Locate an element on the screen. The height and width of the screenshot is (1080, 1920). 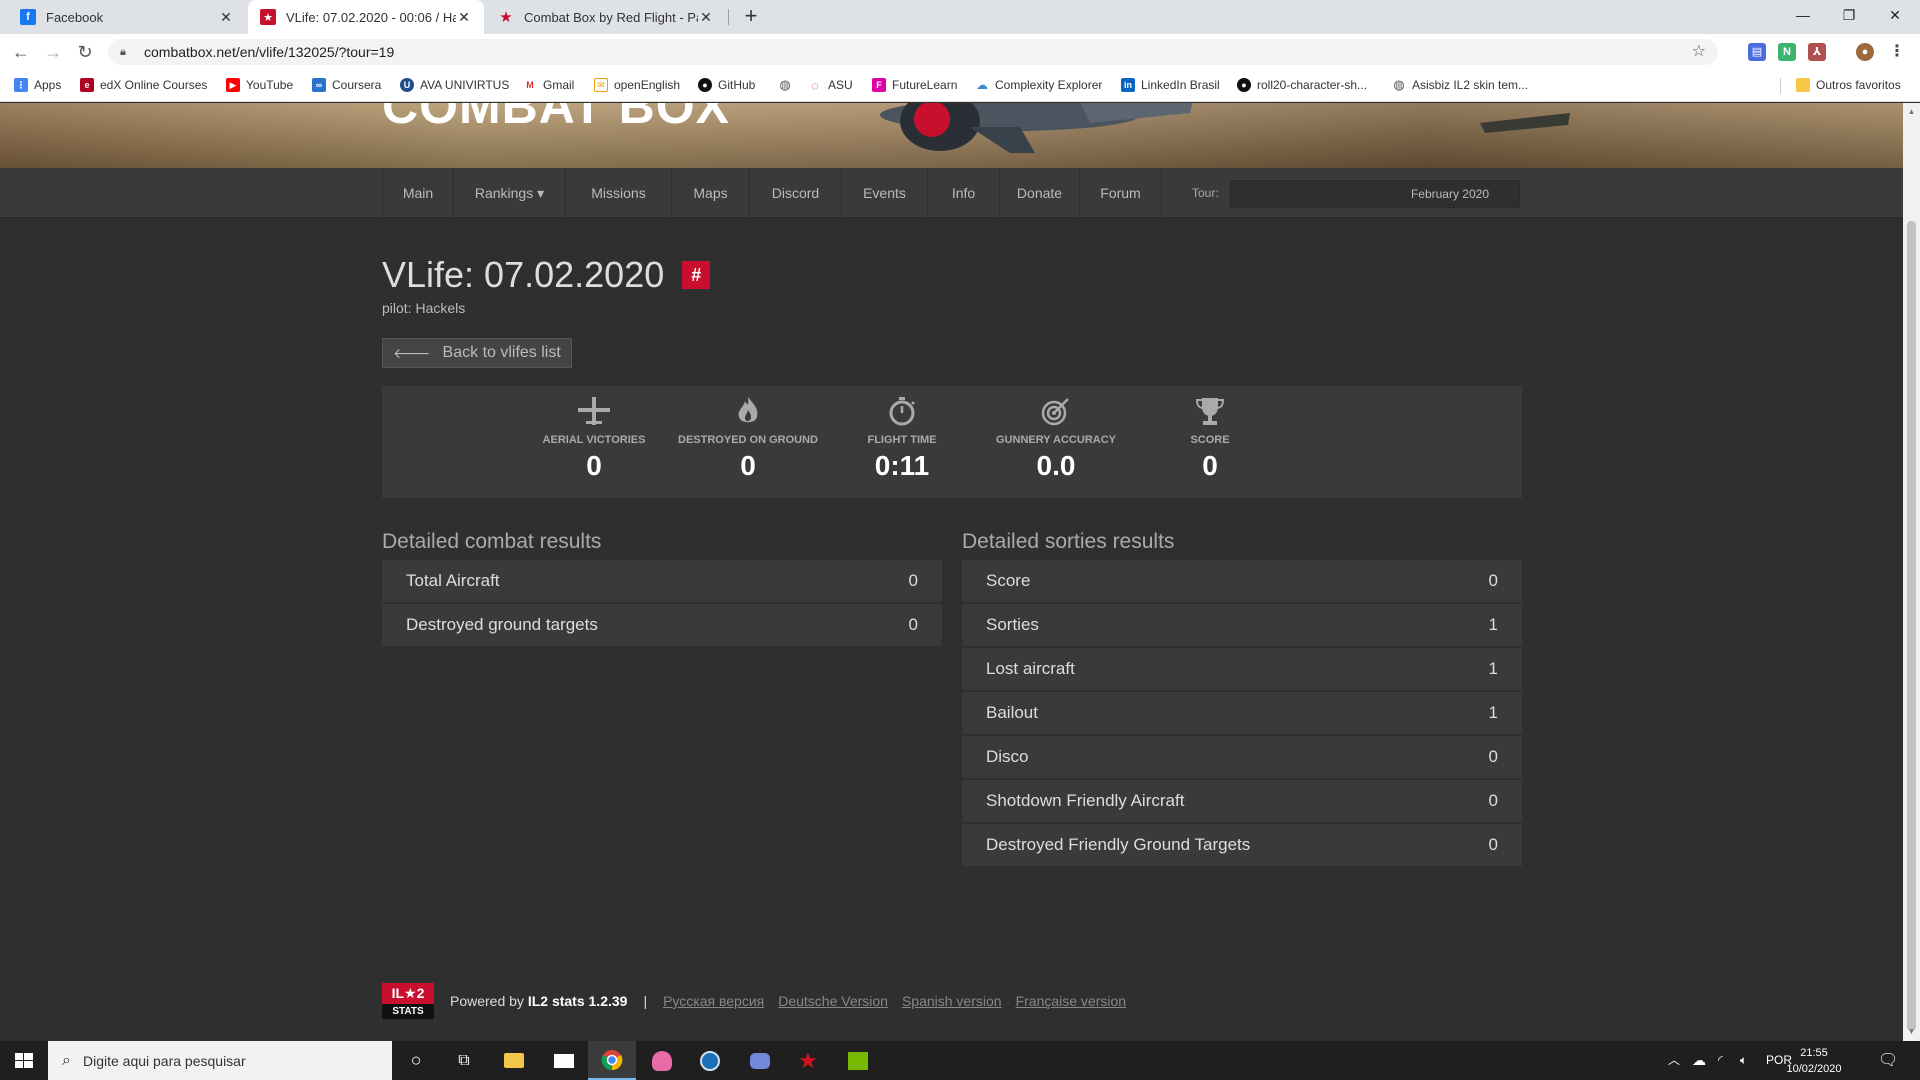
link-french-version: Française version is located at coordinates (1071, 1001).